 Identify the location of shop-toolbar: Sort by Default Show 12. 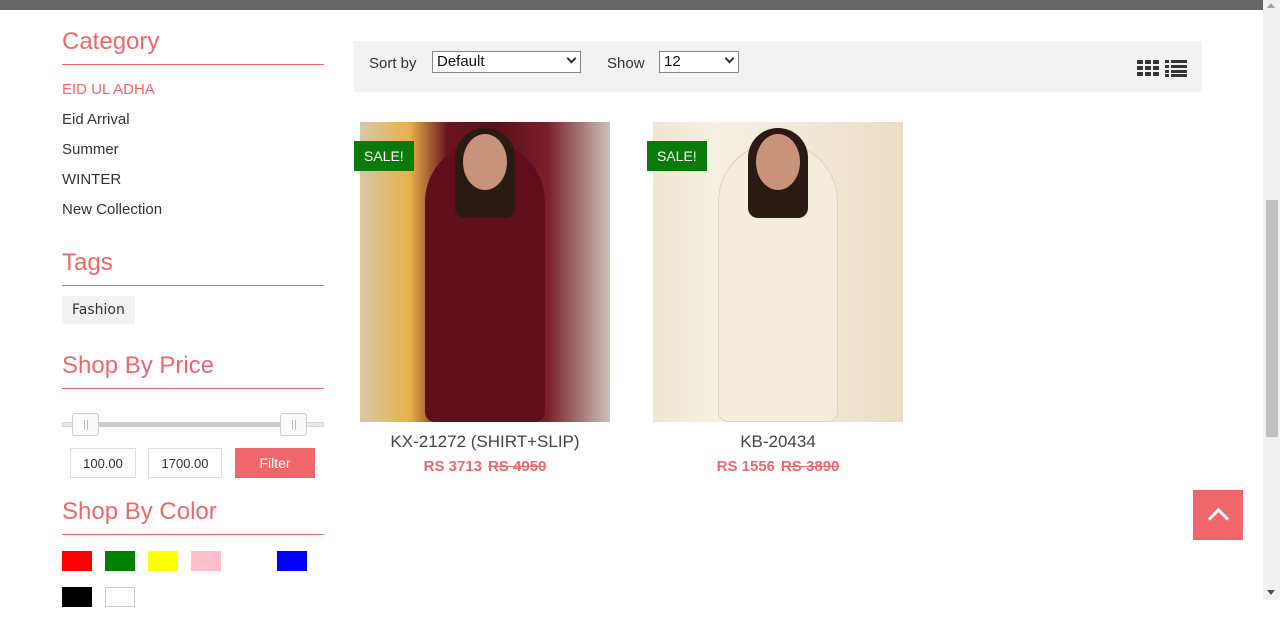
(778, 66).